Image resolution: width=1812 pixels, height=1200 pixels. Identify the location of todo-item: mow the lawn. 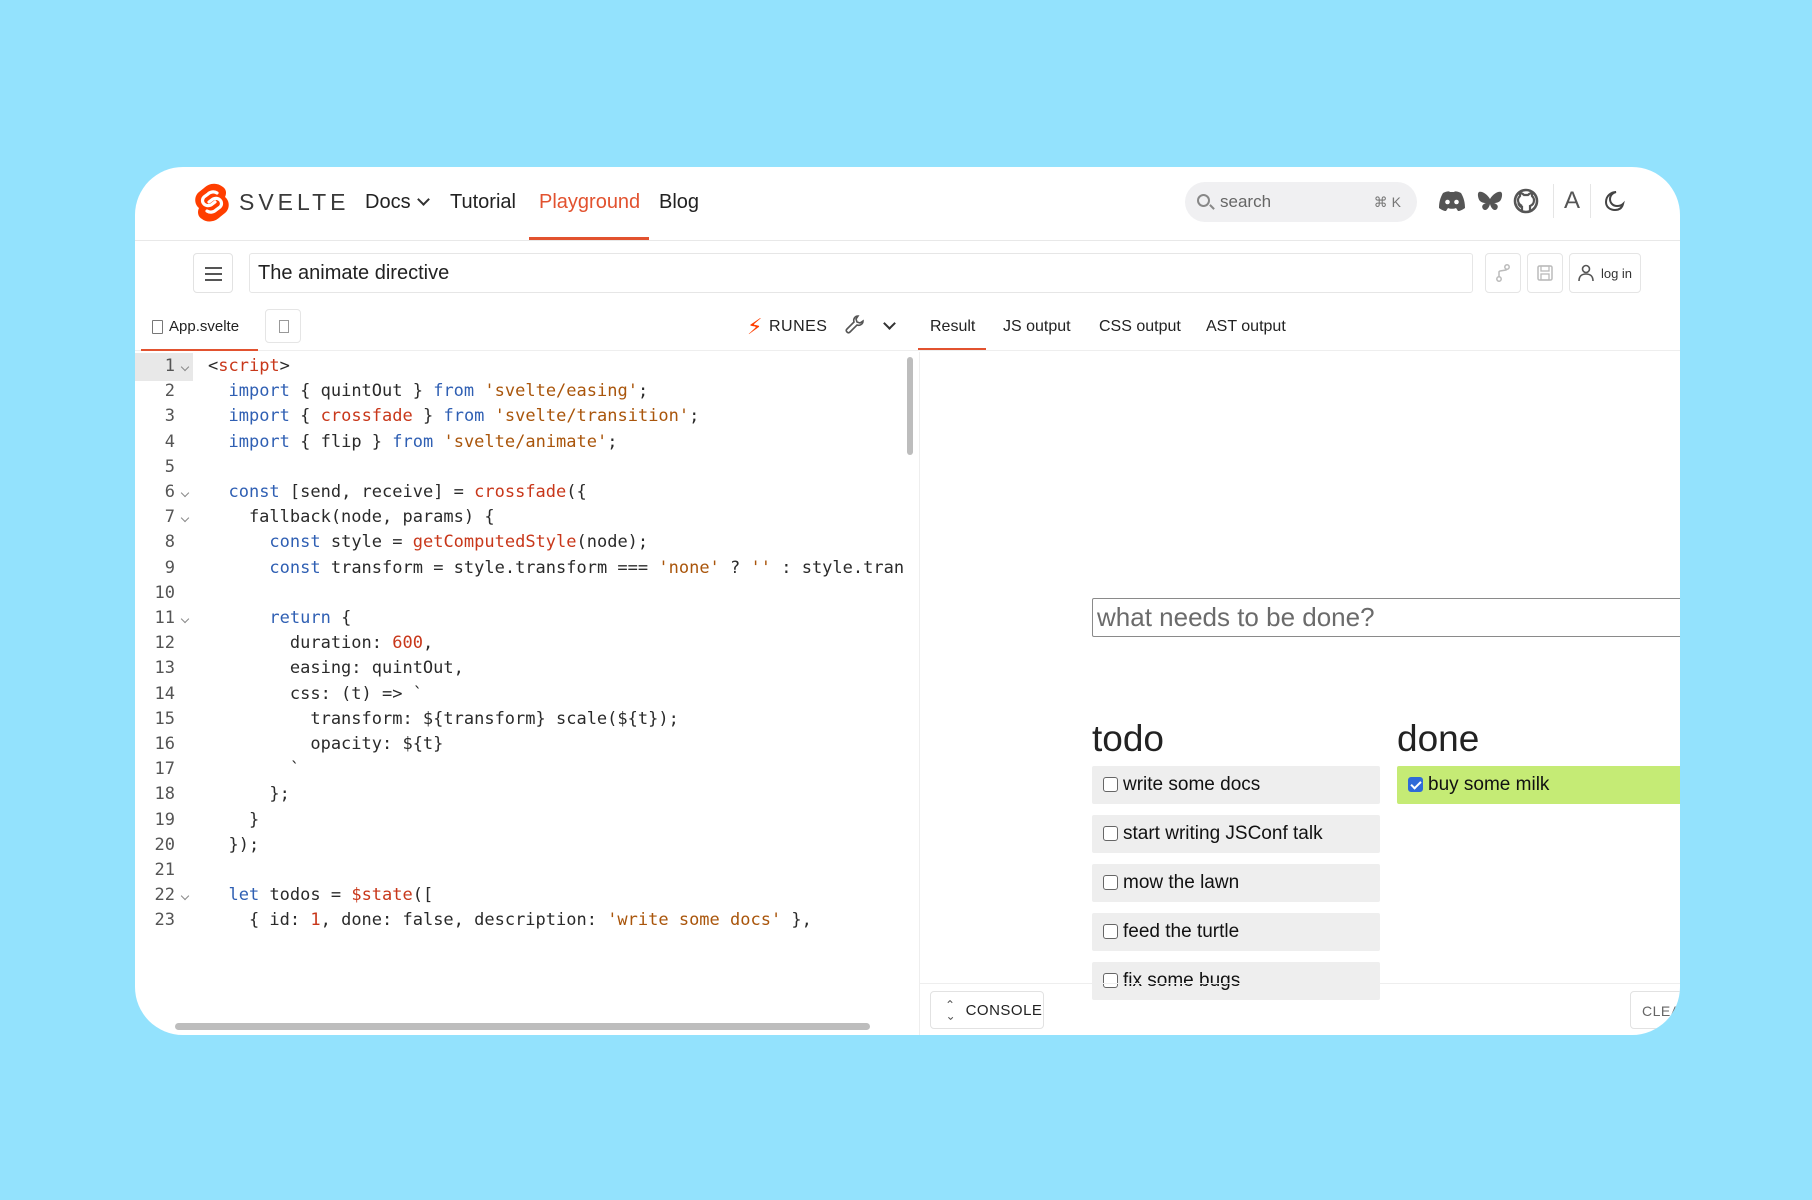
(1236, 883).